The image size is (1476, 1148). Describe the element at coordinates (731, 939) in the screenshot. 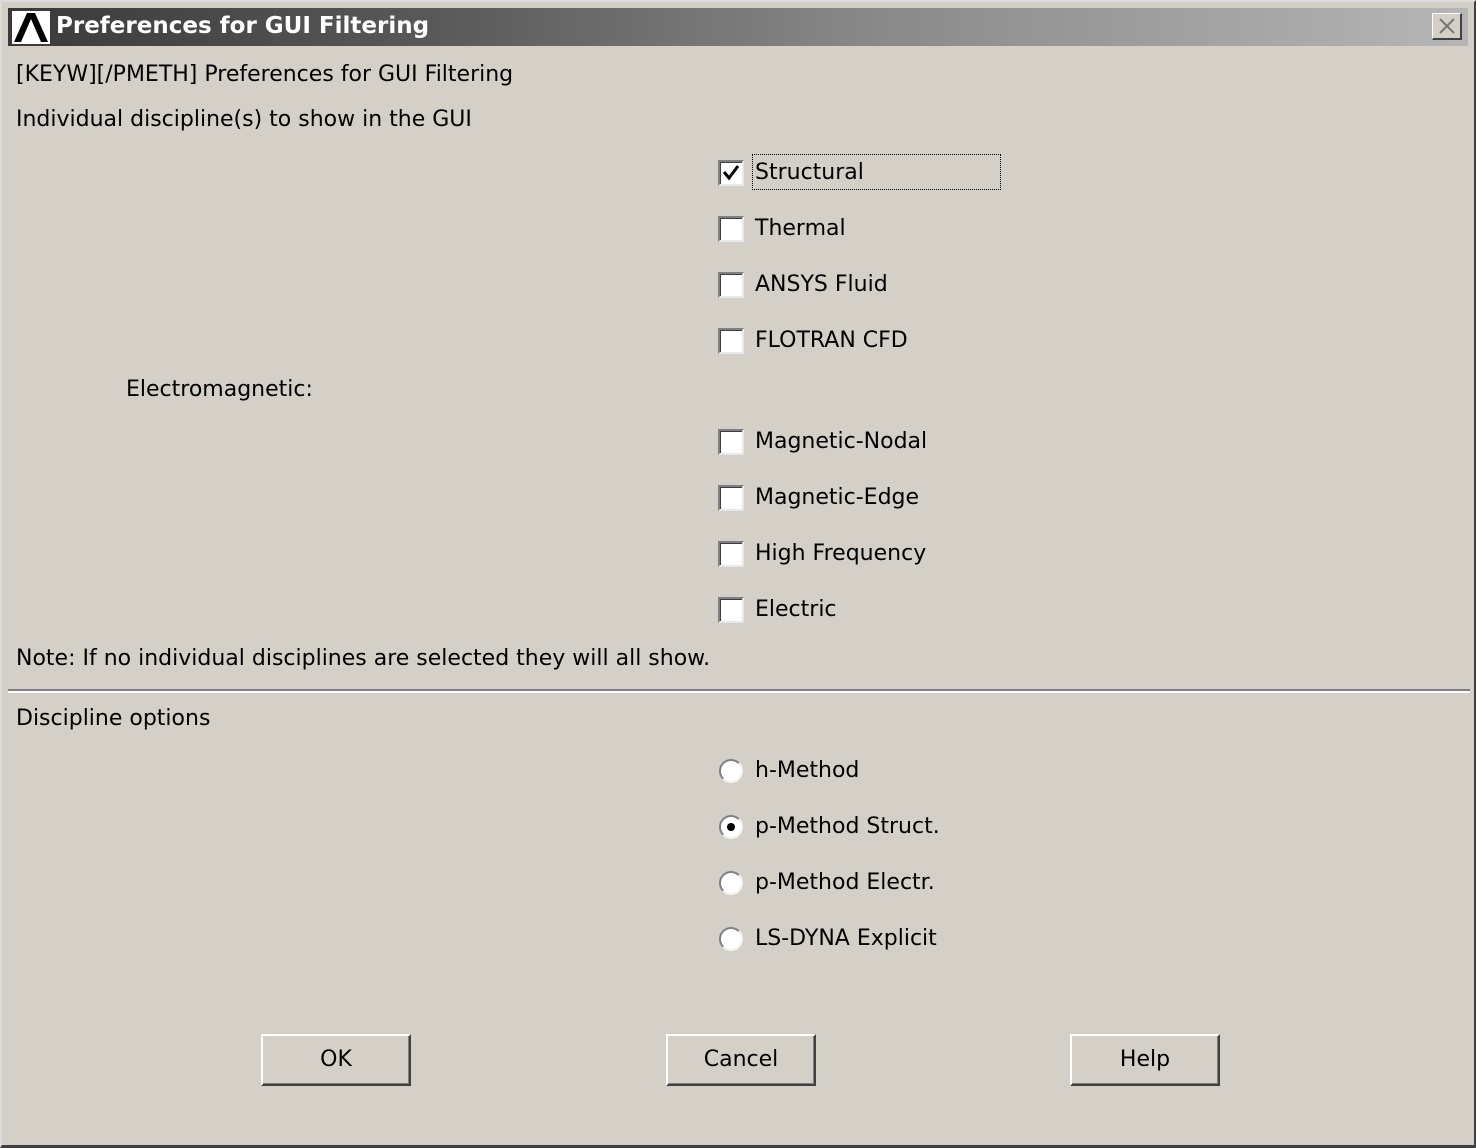

I see `ls-dyna-radio` at that location.